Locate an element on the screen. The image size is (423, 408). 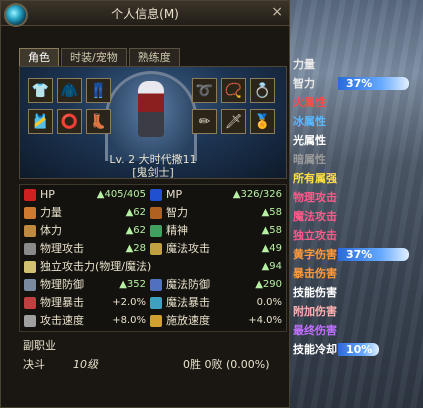
vit-value: ▲62 is located at coordinates (135, 230).